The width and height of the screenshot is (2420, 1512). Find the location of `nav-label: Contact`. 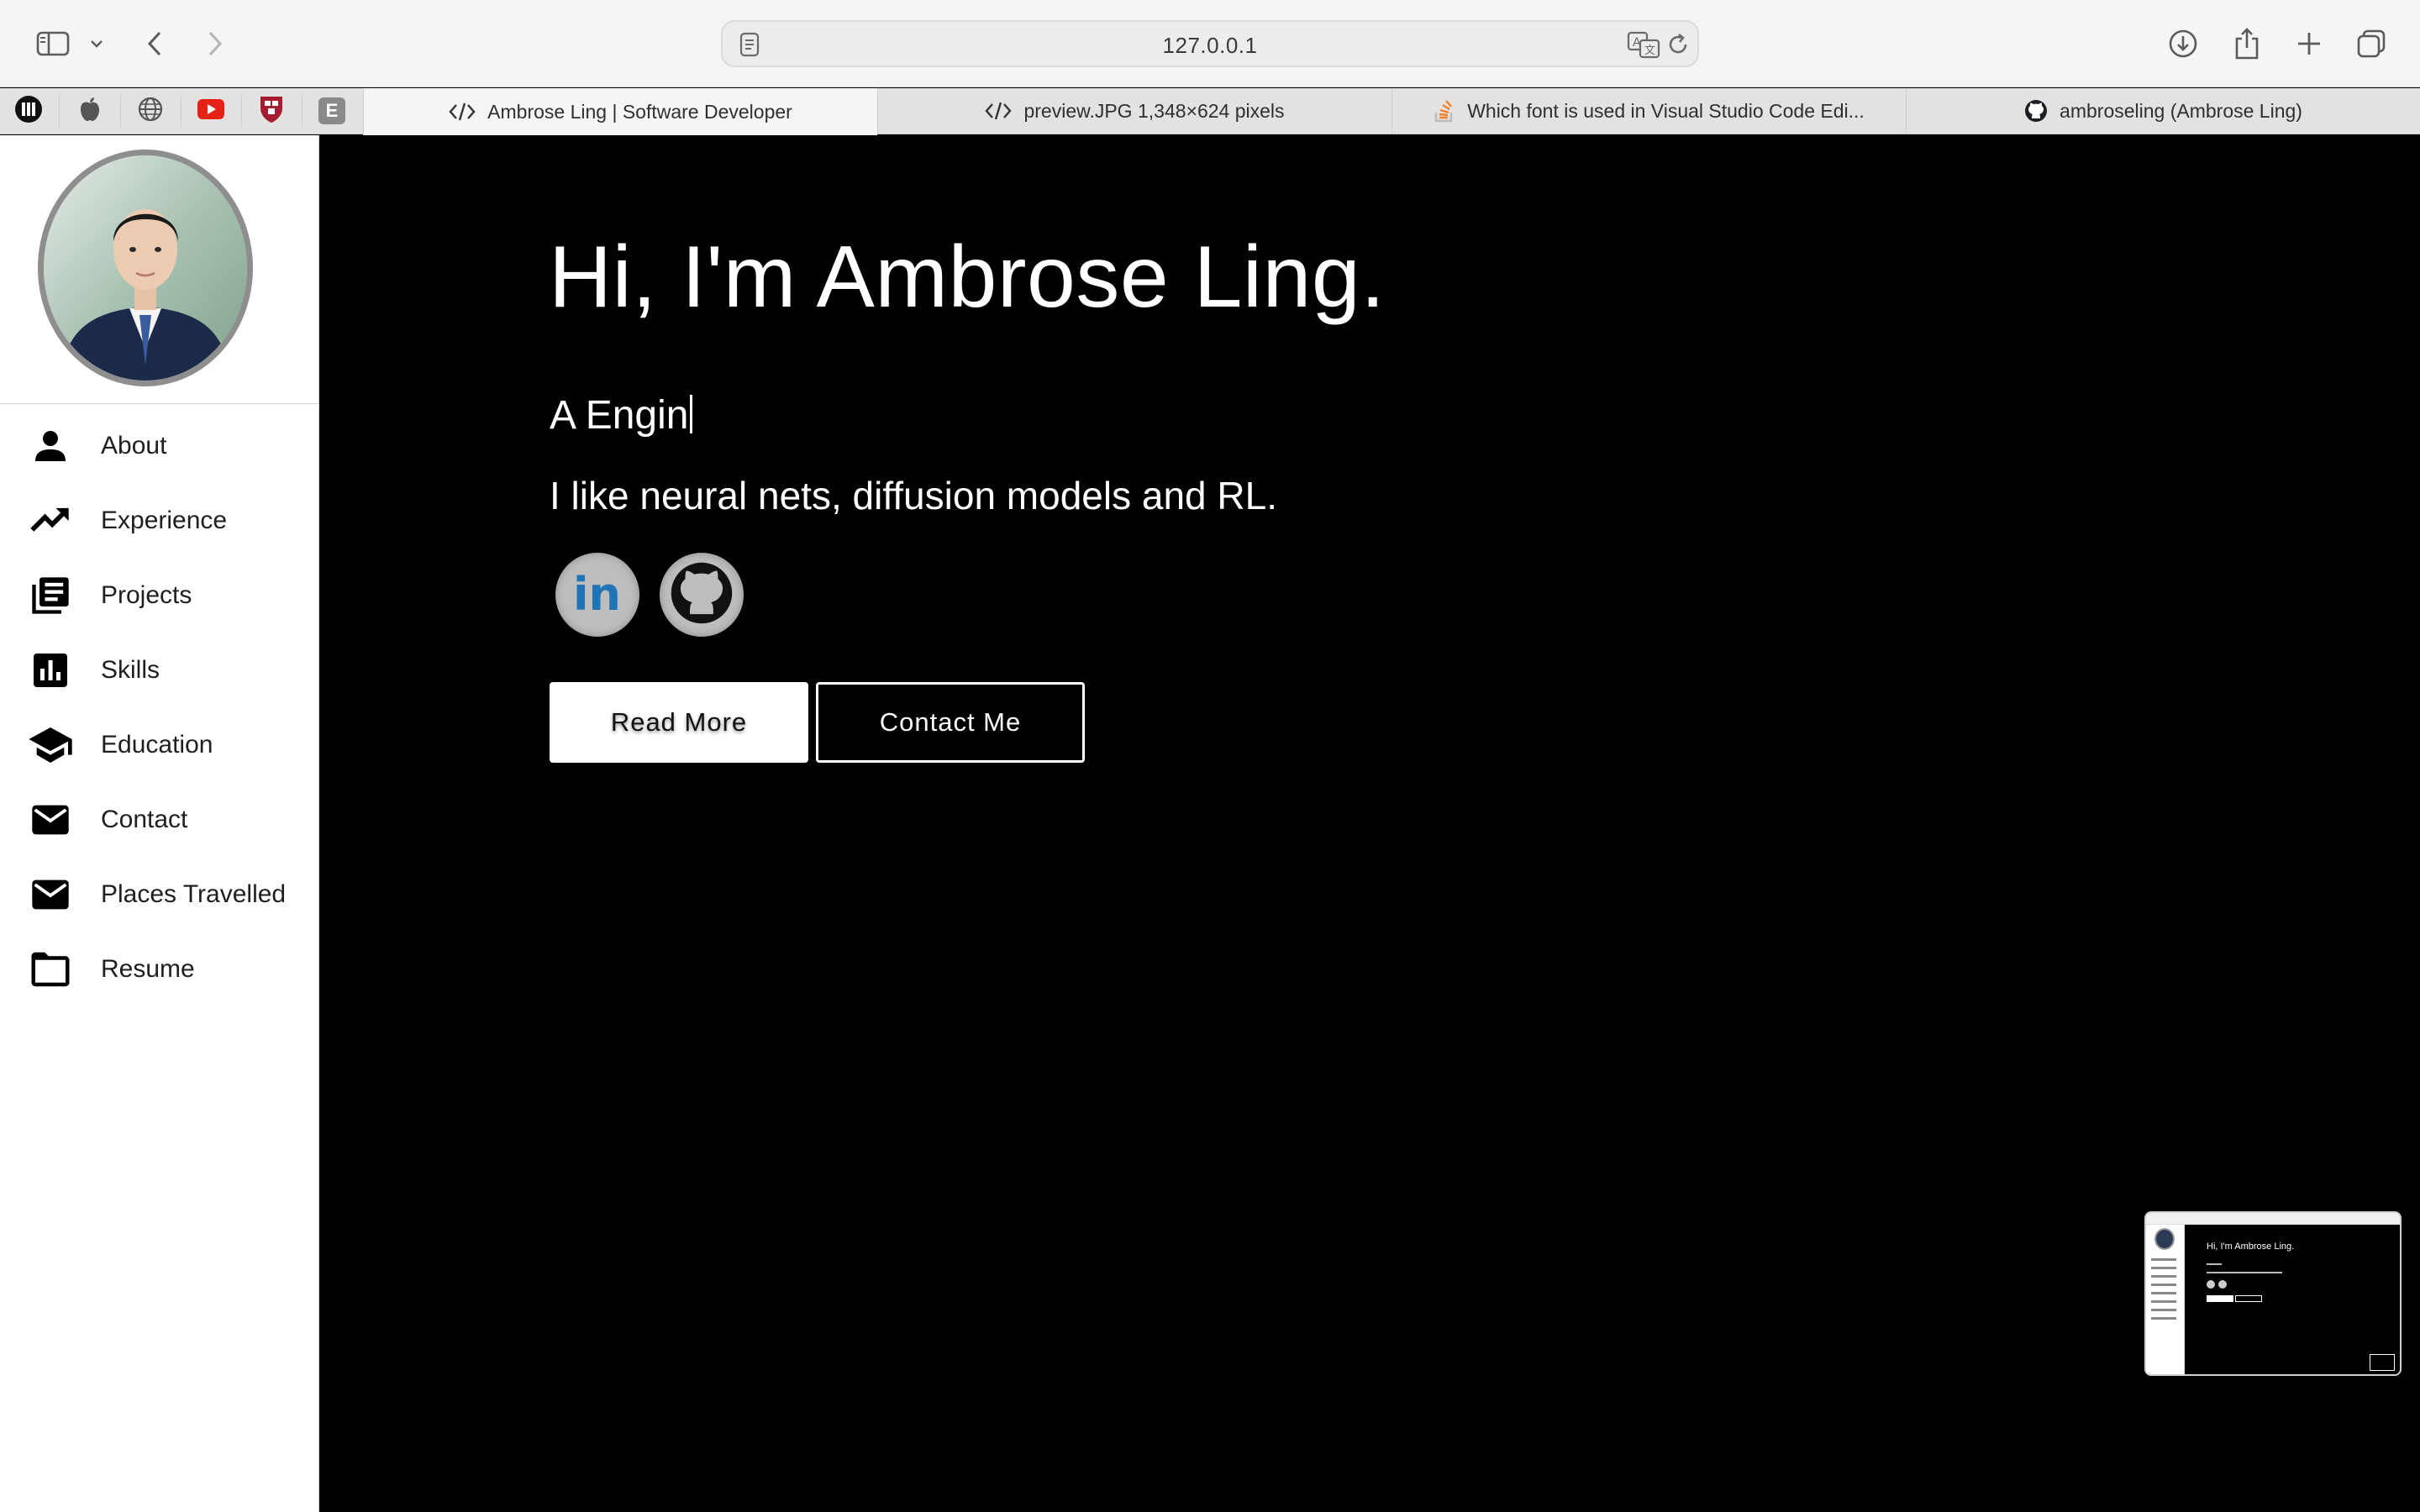

nav-label: Contact is located at coordinates (144, 819).